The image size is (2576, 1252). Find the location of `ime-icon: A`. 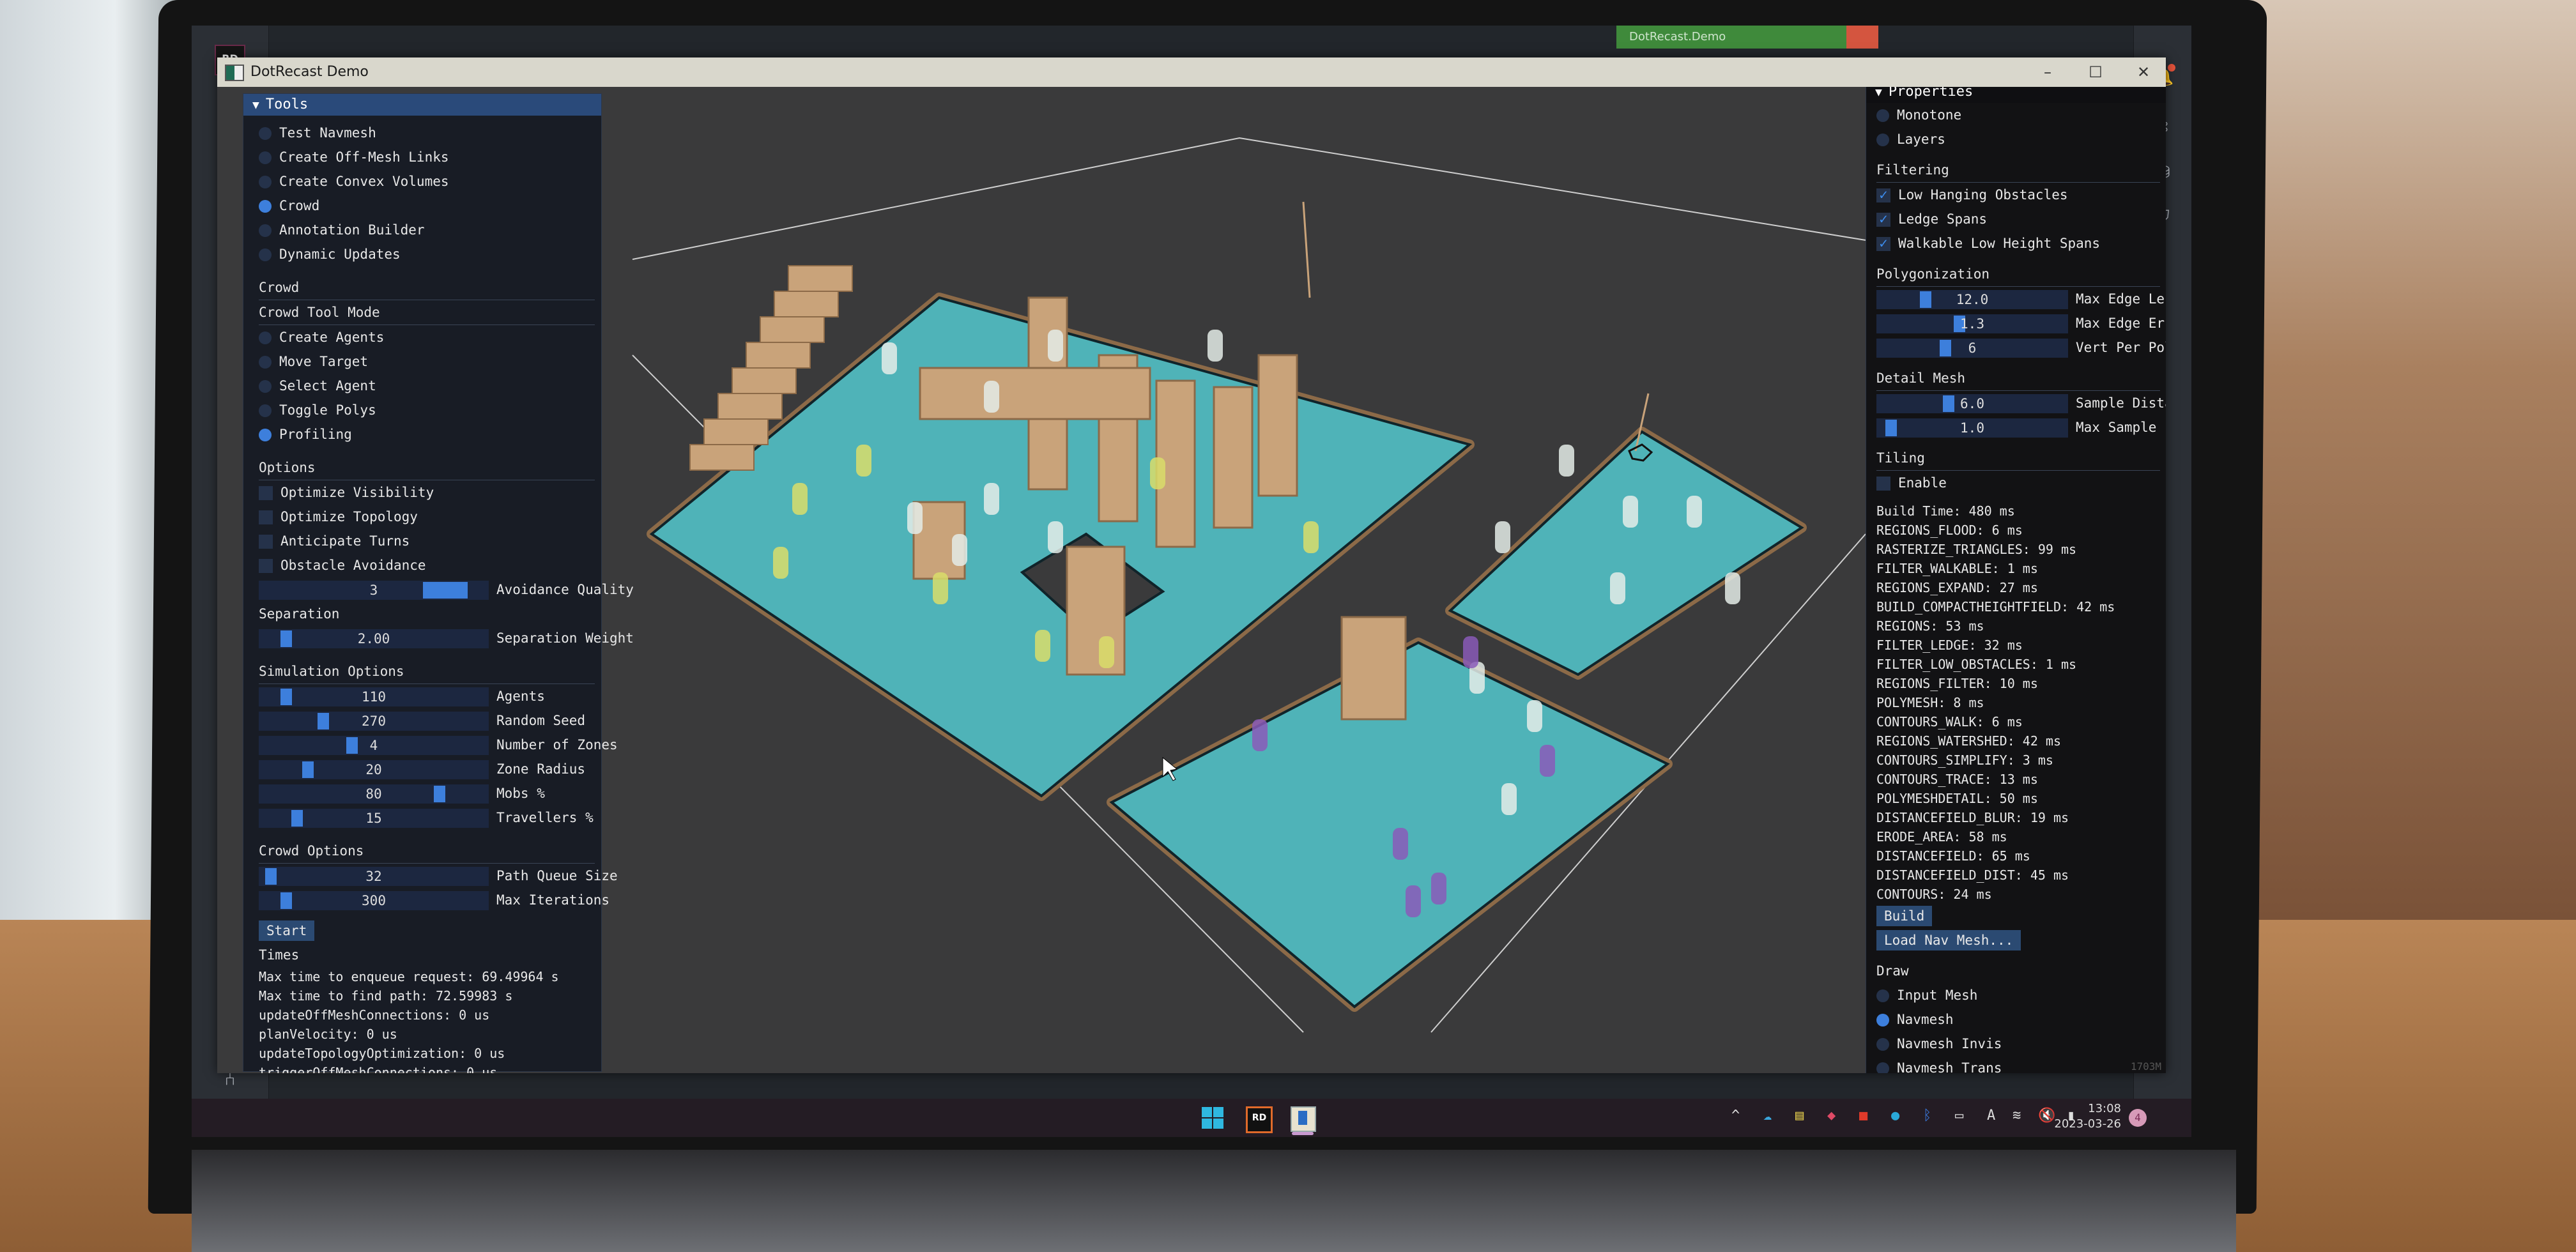

ime-icon: A is located at coordinates (1991, 1116).